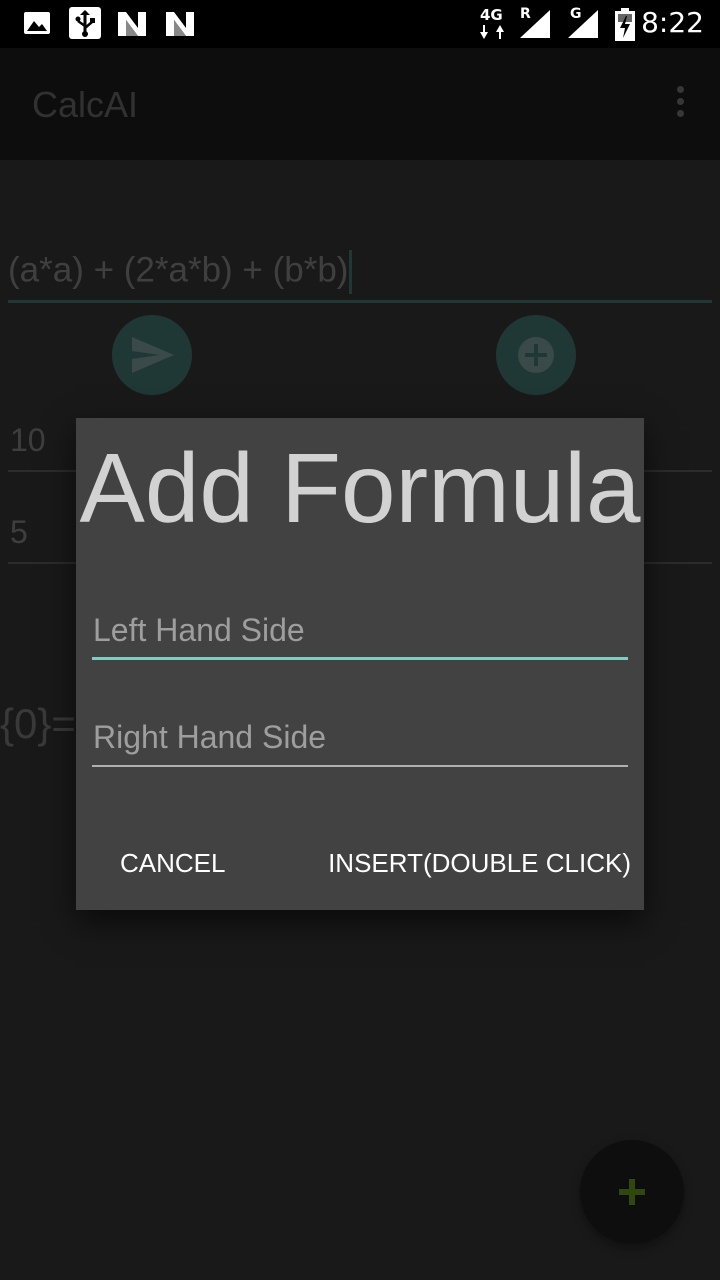 The height and width of the screenshot is (1280, 720). Describe the element at coordinates (625, 27) in the screenshot. I see `battery-charging-icon` at that location.